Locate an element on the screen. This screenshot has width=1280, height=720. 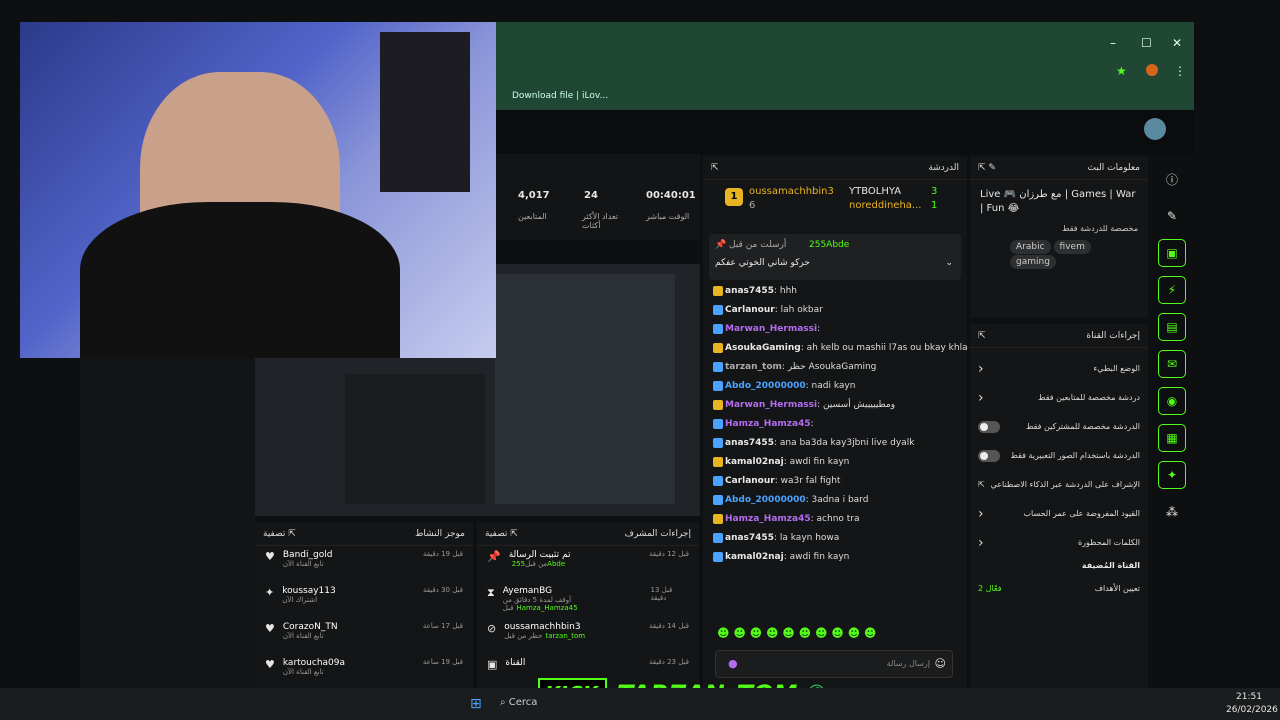
edit-icon: ✎ is located at coordinates (1172, 216).